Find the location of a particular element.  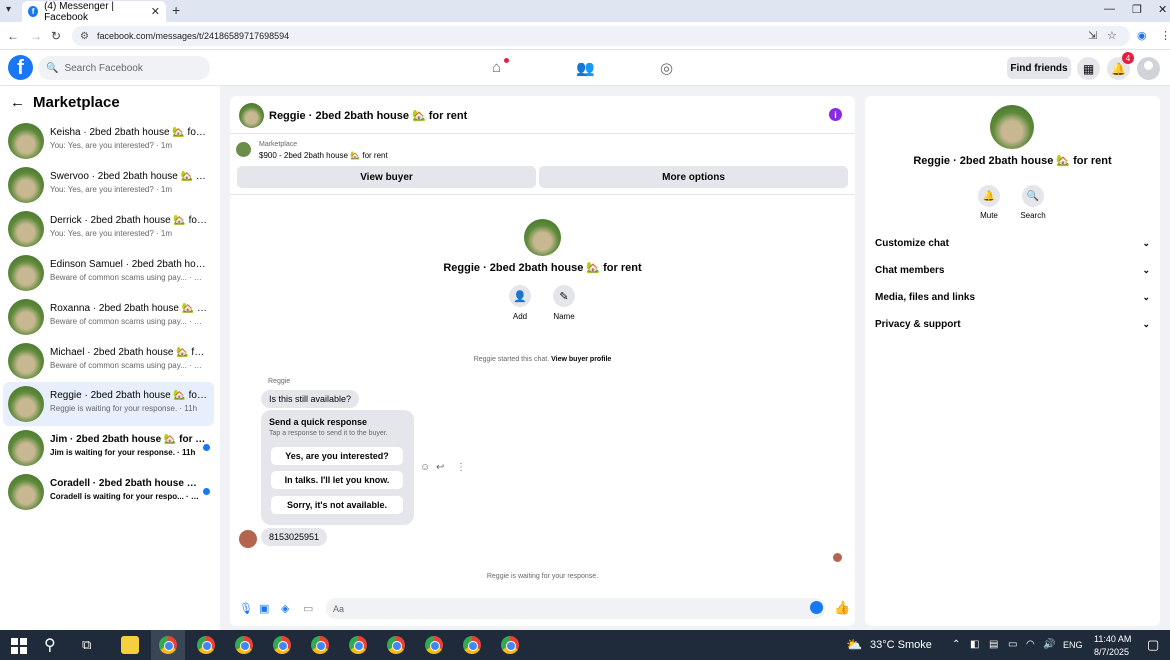

view-buyer-profile-link: View buyer profile is located at coordinates (581, 359).